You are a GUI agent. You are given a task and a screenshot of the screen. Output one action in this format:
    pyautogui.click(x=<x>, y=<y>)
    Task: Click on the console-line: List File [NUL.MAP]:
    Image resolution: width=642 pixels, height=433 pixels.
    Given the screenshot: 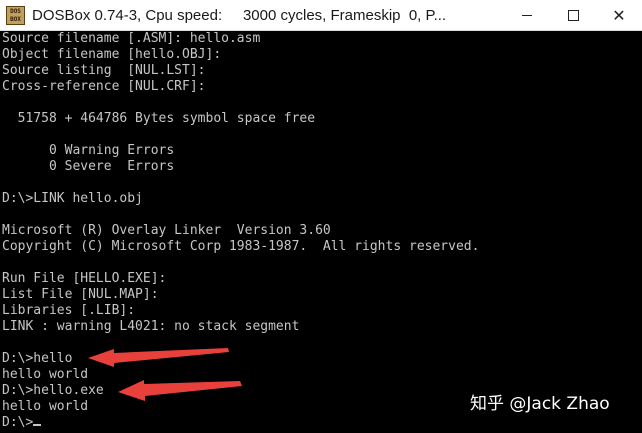 What is the action you would take?
    pyautogui.click(x=80, y=294)
    